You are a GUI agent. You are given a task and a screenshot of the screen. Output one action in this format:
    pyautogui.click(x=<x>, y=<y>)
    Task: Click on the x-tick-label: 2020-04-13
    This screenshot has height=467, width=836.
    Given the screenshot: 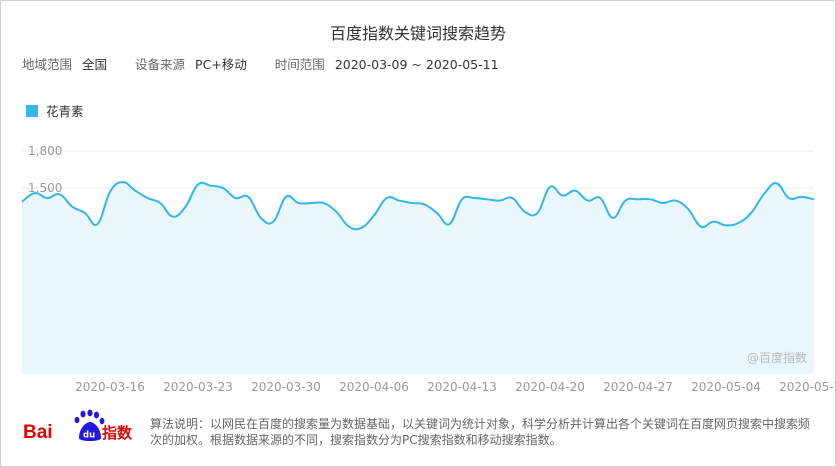 What is the action you would take?
    pyautogui.click(x=462, y=387)
    